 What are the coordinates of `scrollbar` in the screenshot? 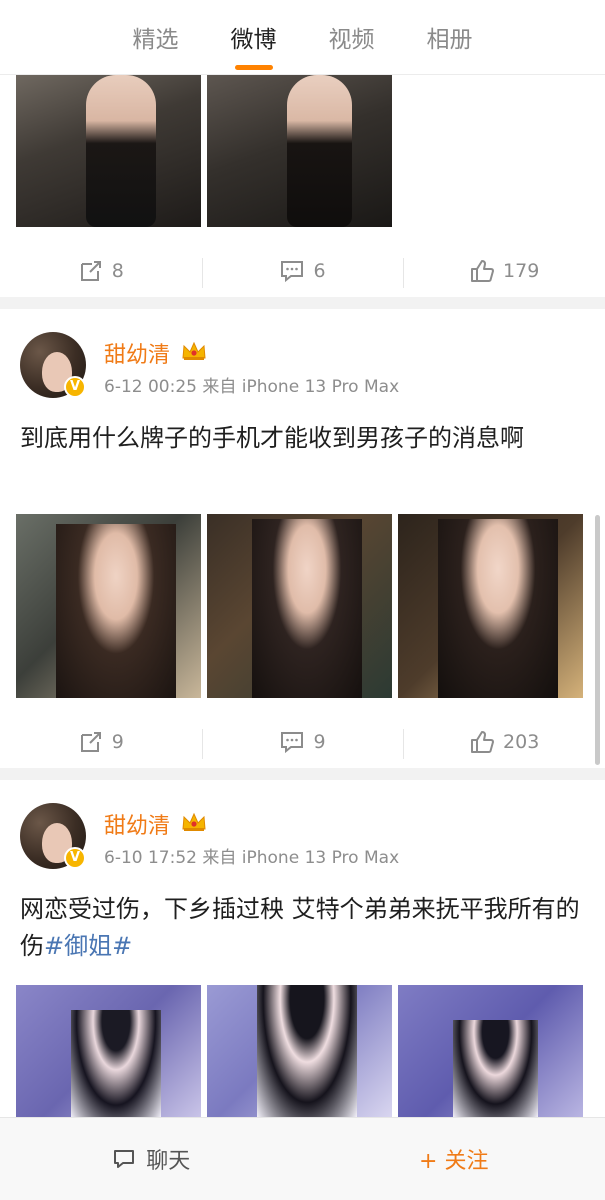 It's located at (597, 640).